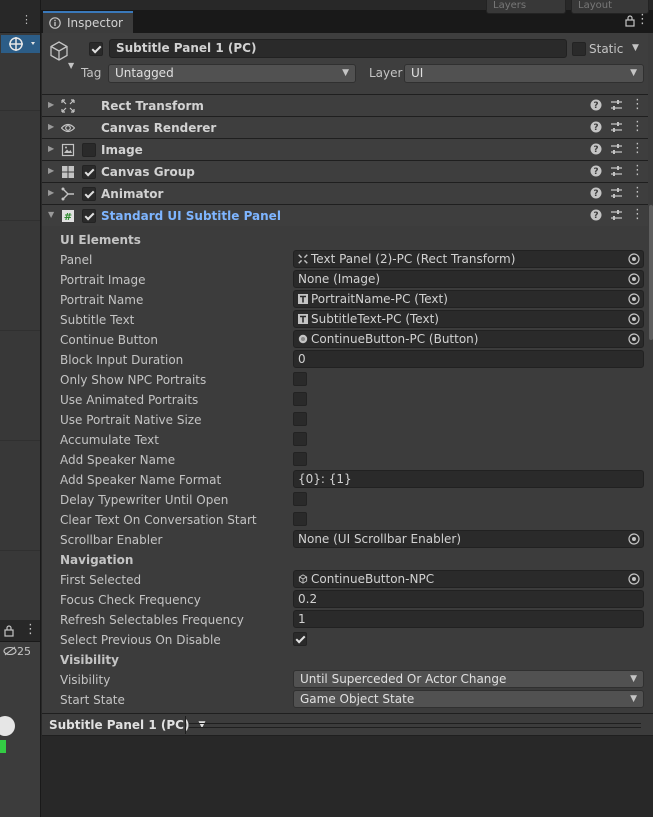 The image size is (653, 817). What do you see at coordinates (20, 408) in the screenshot?
I see `left-adjacent-panel: ⋮ ⋮ 25` at bounding box center [20, 408].